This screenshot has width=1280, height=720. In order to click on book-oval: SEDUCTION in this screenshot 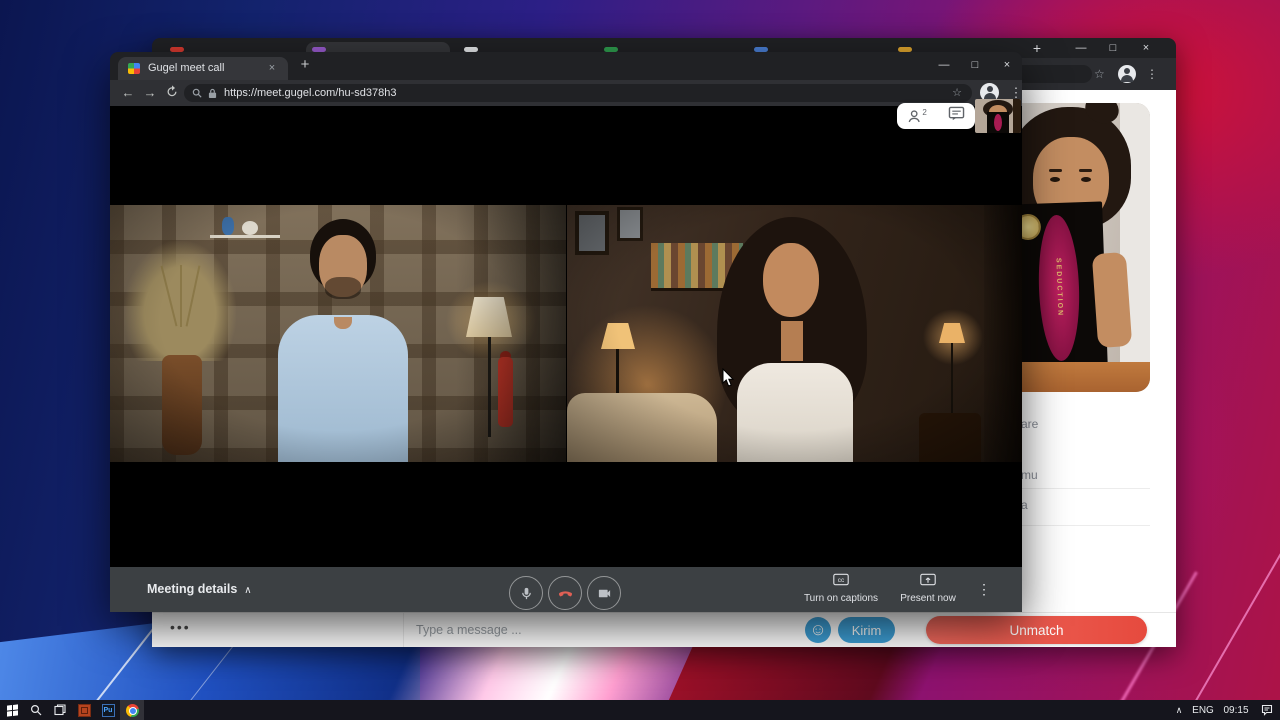, I will do `click(1059, 288)`.